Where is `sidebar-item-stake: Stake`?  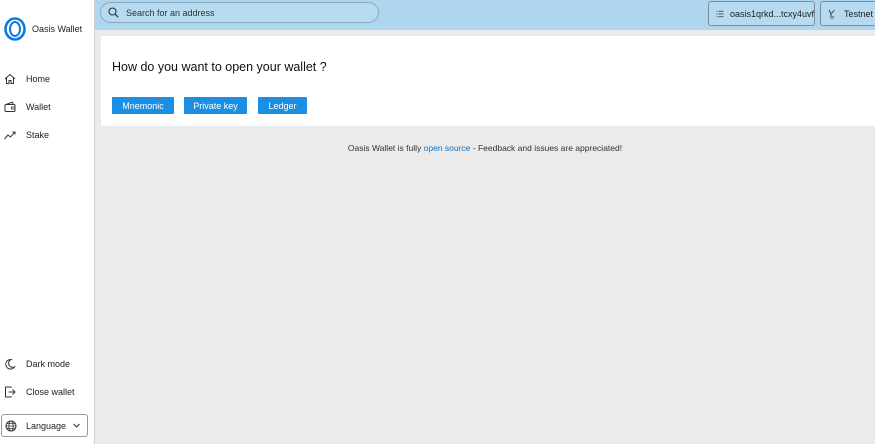
sidebar-item-stake: Stake is located at coordinates (26, 135).